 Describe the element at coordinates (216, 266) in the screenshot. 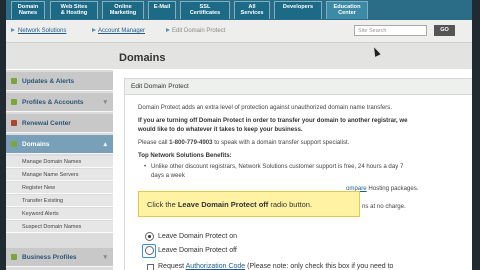

I see `authorization-code-link: Authorization Code` at that location.